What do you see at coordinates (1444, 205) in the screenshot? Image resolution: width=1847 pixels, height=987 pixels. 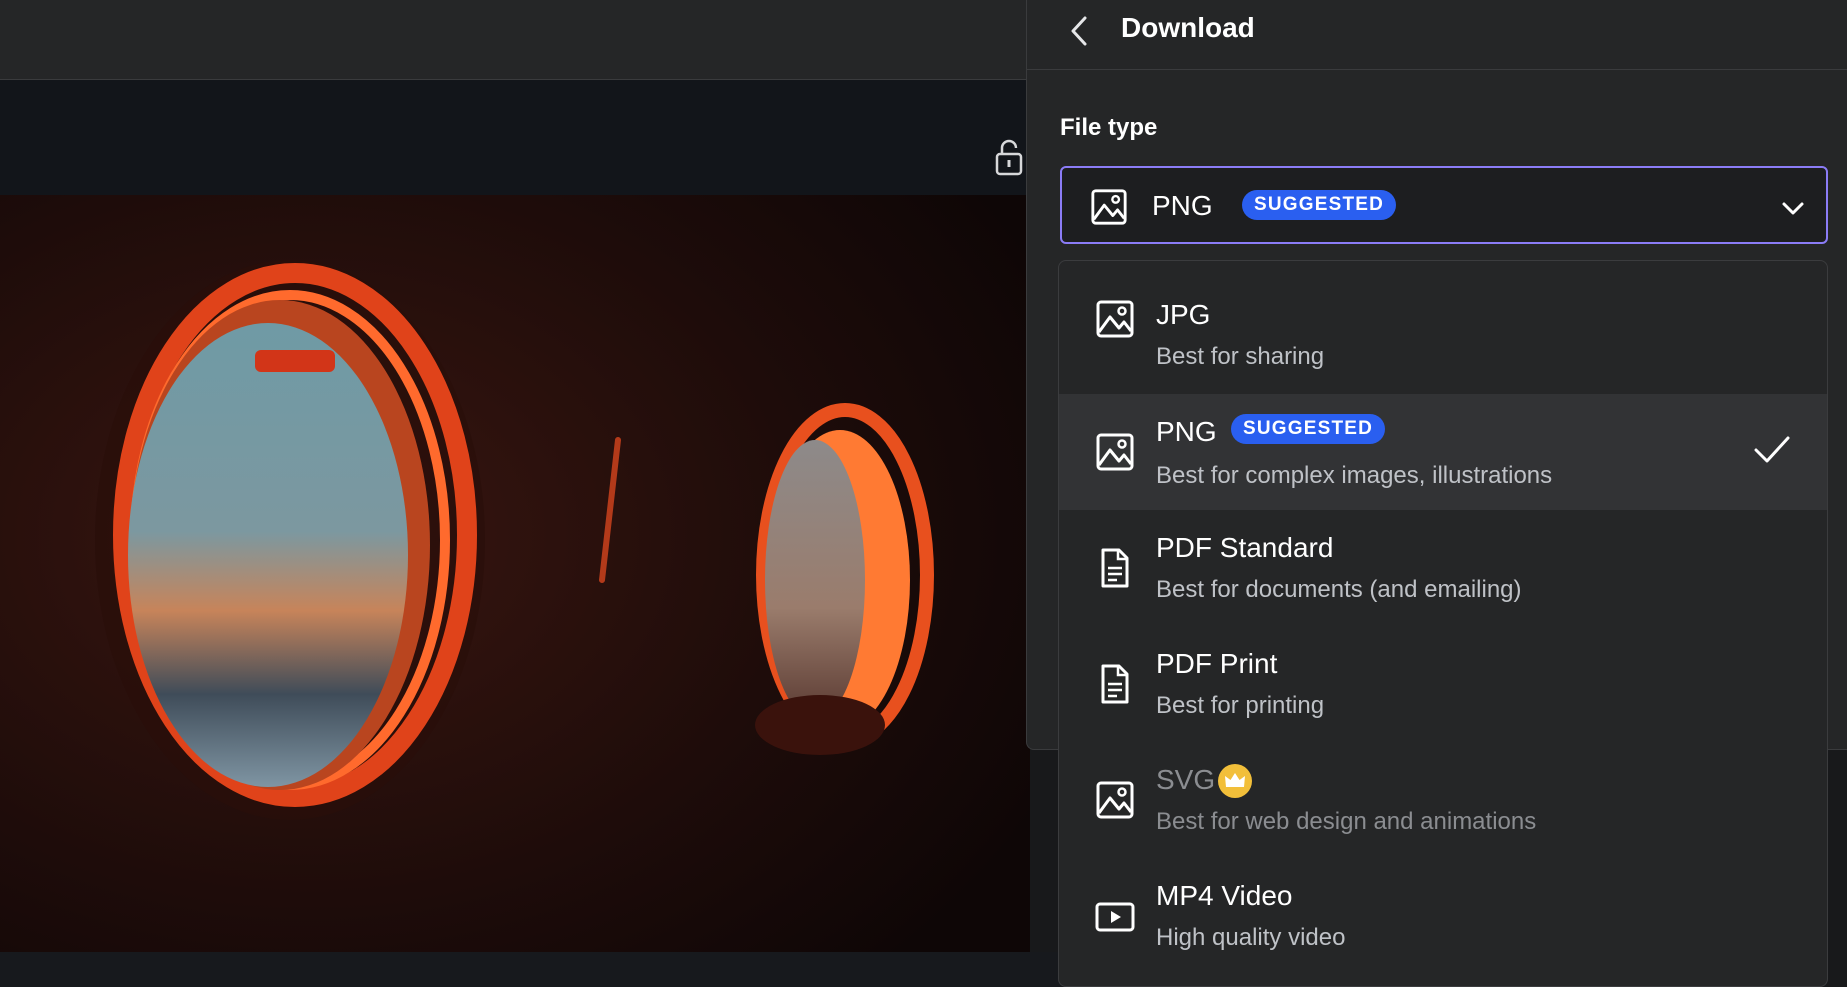 I see `file-type-select: PNG SUGGESTED` at bounding box center [1444, 205].